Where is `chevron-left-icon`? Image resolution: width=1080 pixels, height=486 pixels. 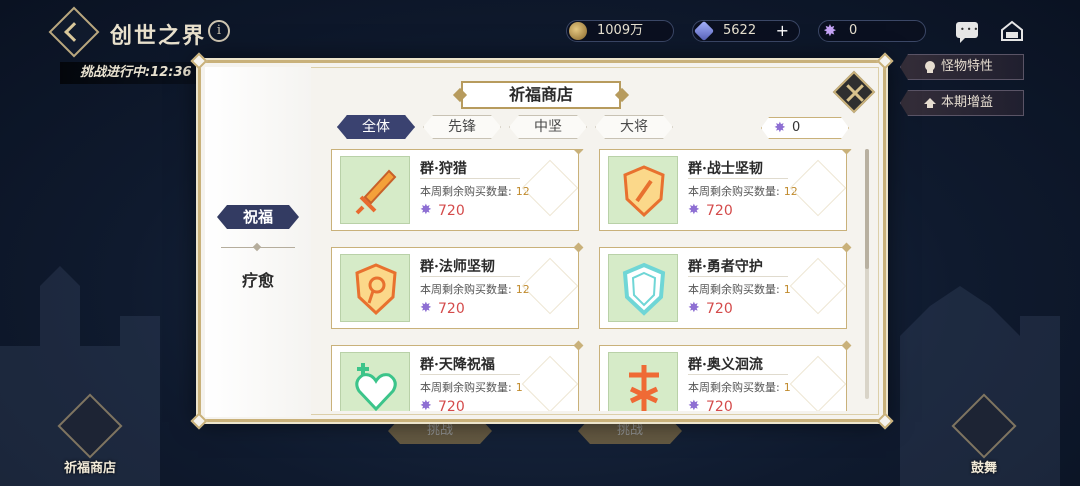
chevron-left-icon is located at coordinates (74, 32).